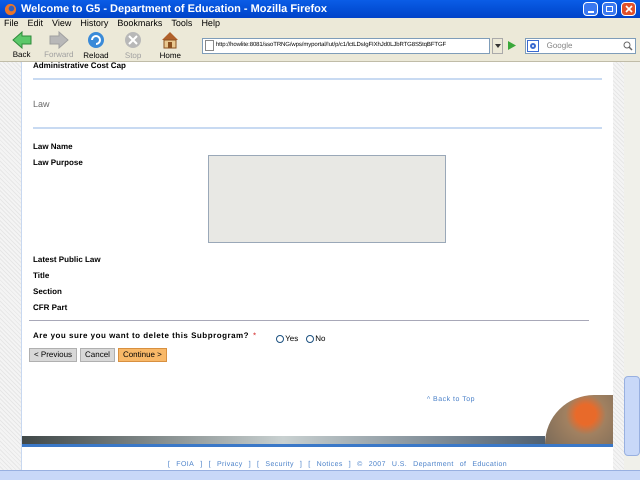 This screenshot has height=480, width=640. I want to click on menu-item: View, so click(62, 24).